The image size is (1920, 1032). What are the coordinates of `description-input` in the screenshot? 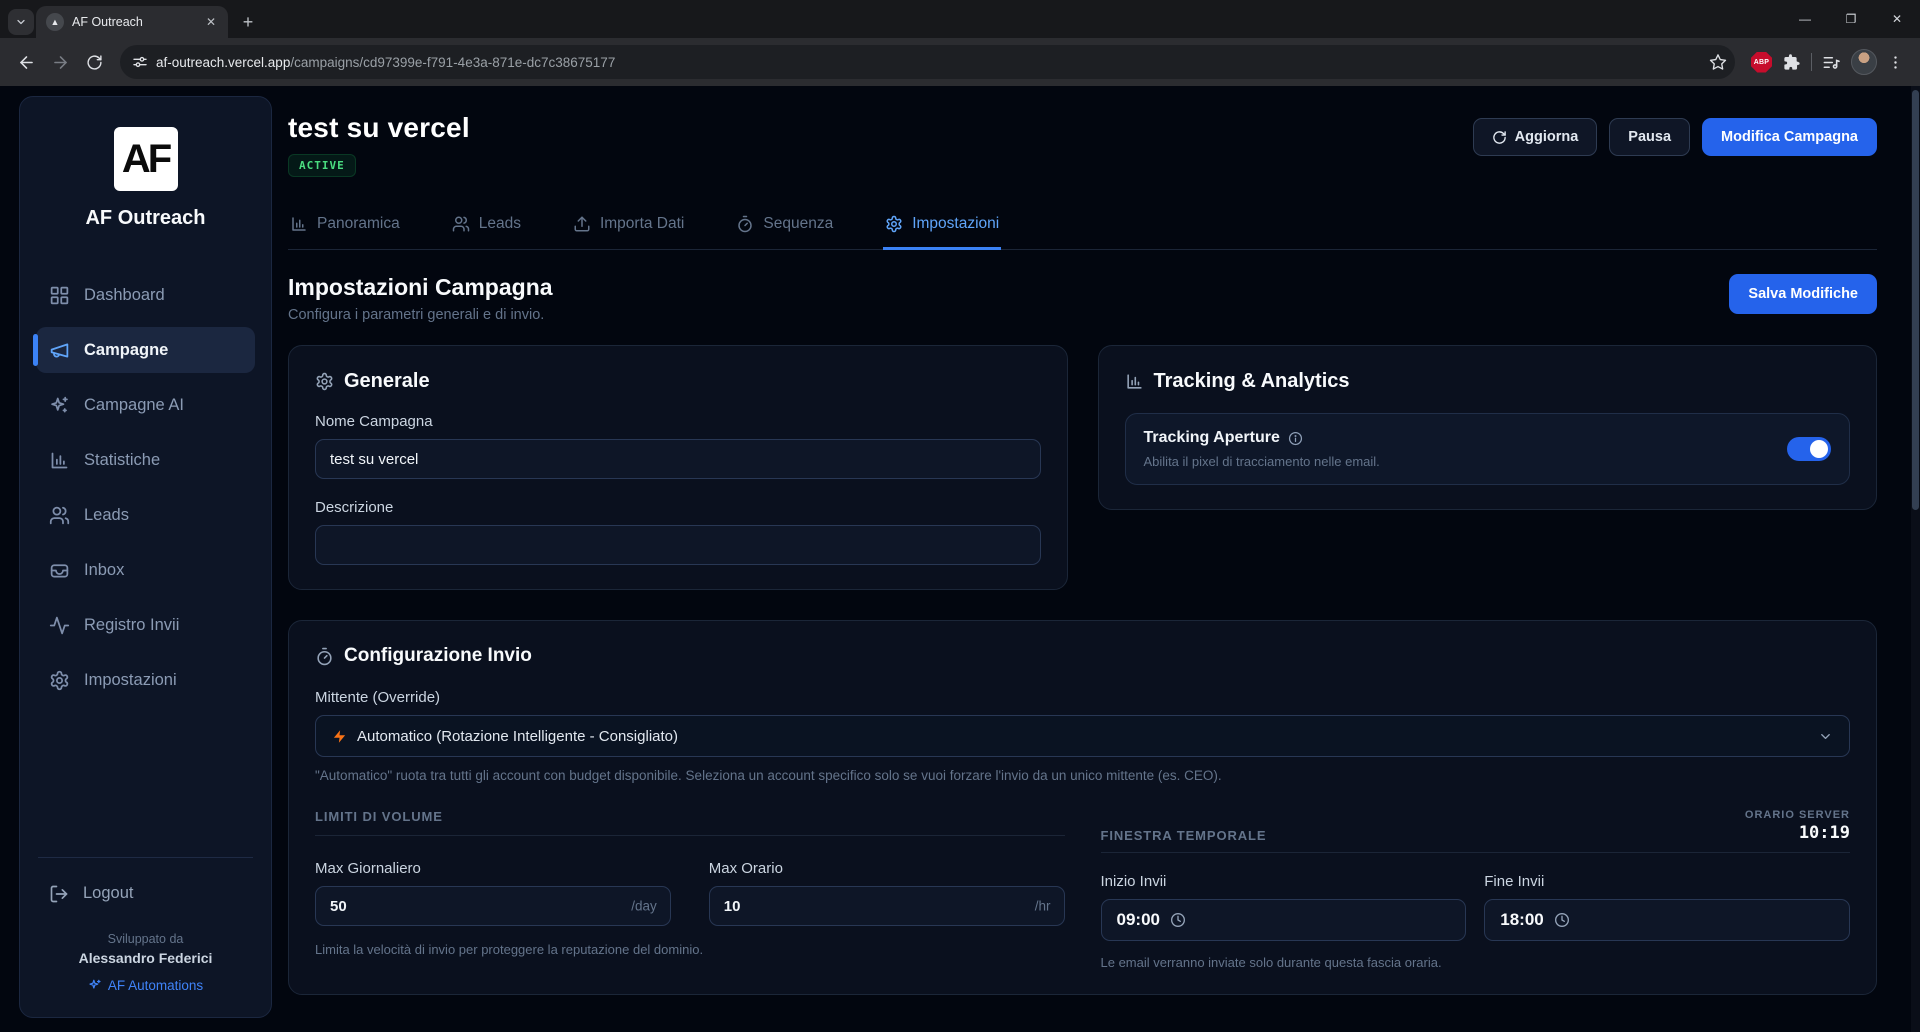 It's located at (678, 545).